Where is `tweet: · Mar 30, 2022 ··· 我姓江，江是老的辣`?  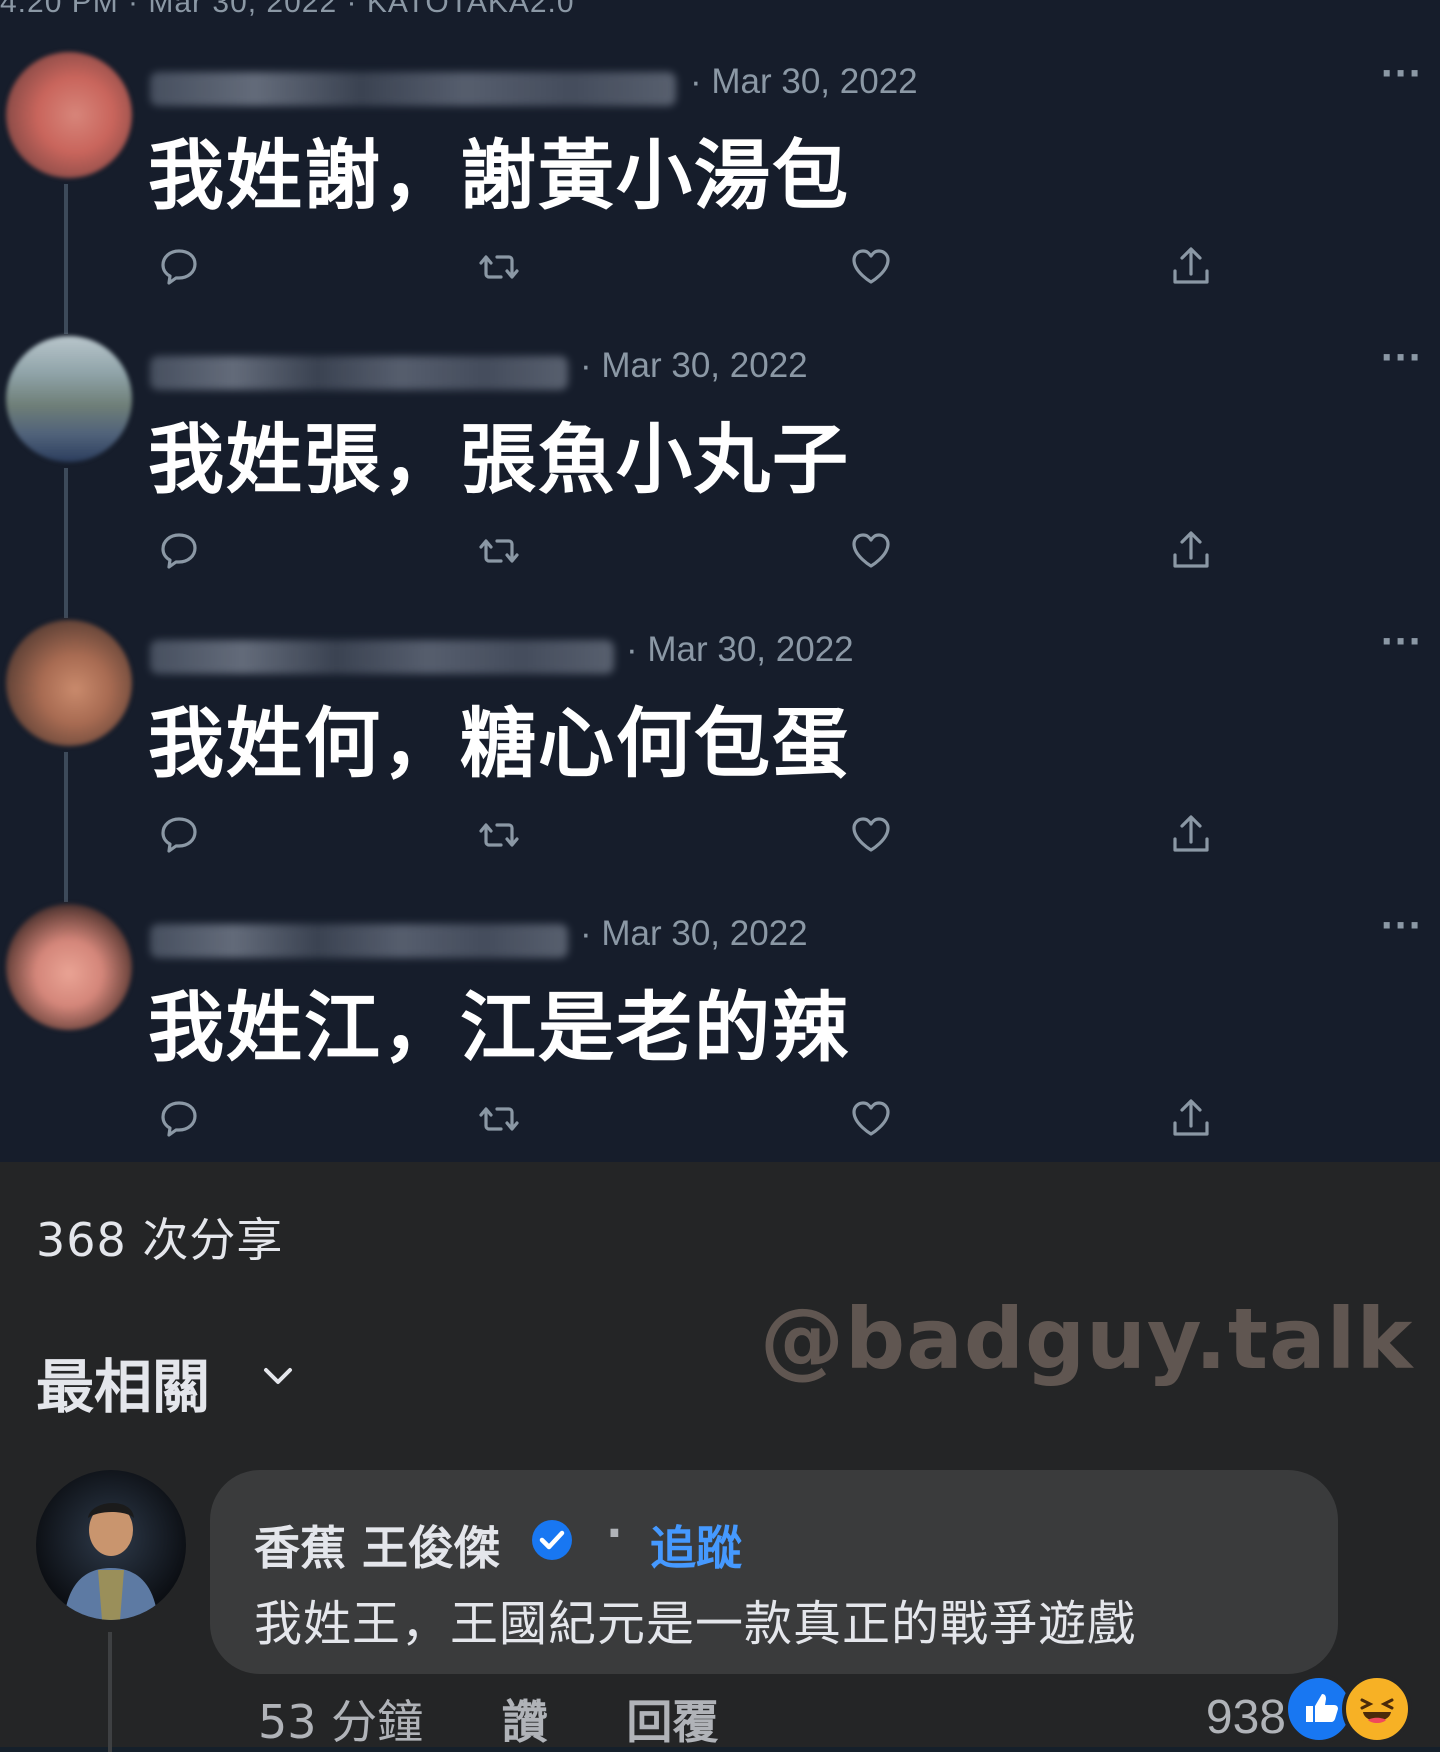 tweet: · Mar 30, 2022 ··· 我姓江，江是老的辣 is located at coordinates (720, 1033).